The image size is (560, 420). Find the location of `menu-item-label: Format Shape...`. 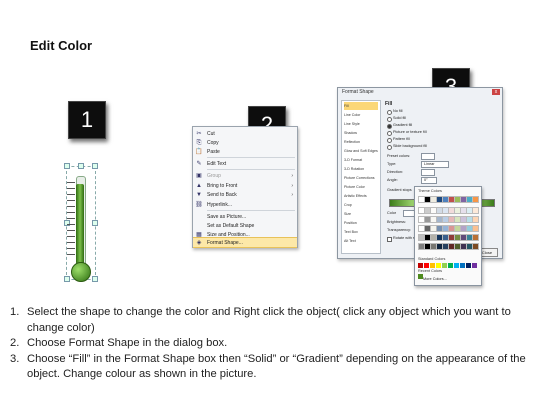

menu-item-label: Format Shape... is located at coordinates (225, 243).